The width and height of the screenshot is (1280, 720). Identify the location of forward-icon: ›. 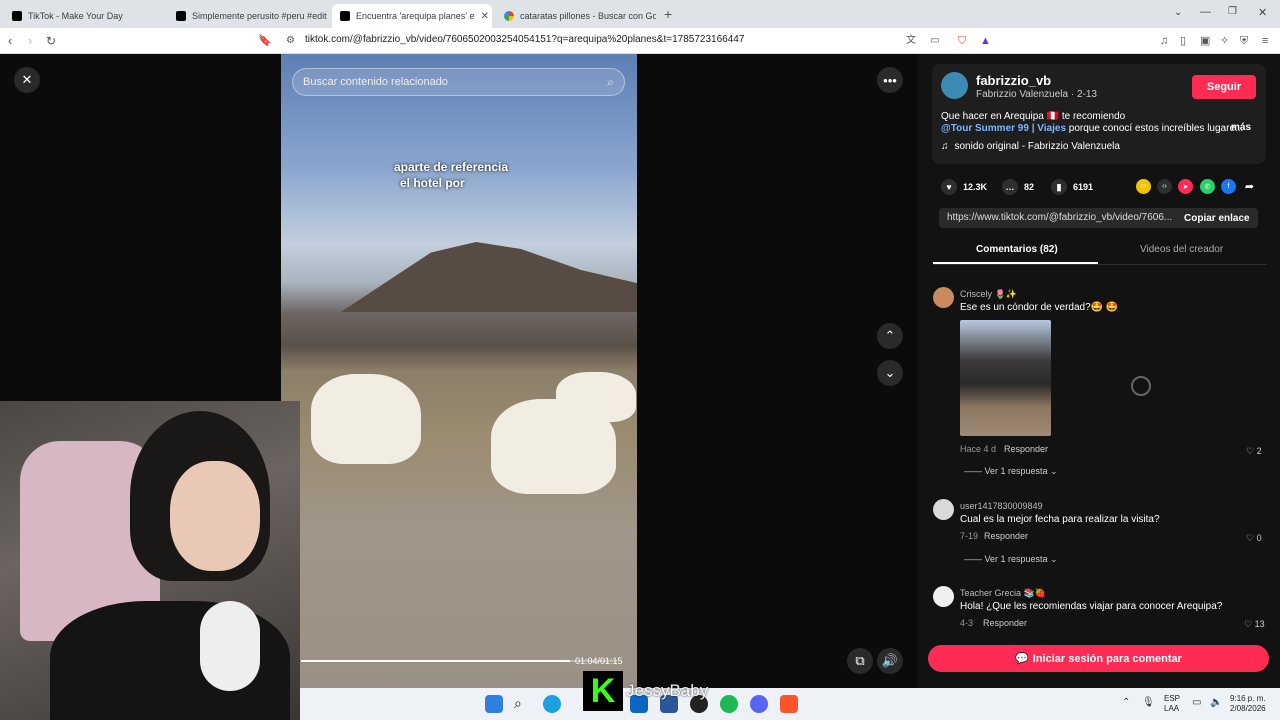
(30, 41).